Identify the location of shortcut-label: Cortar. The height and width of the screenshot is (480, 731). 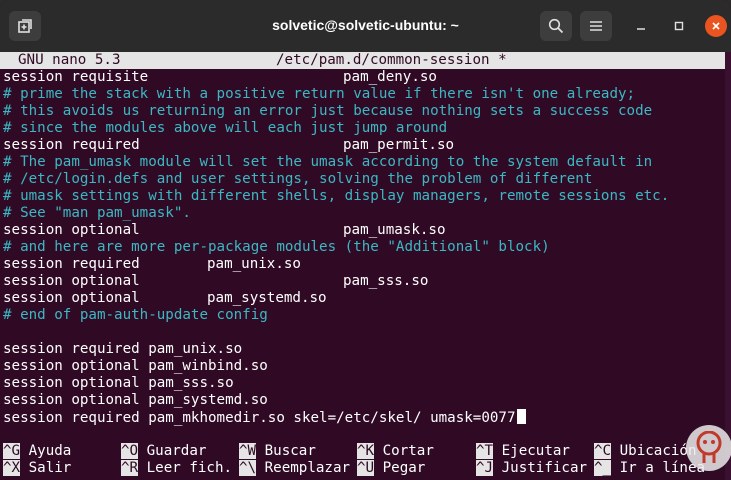
(408, 451).